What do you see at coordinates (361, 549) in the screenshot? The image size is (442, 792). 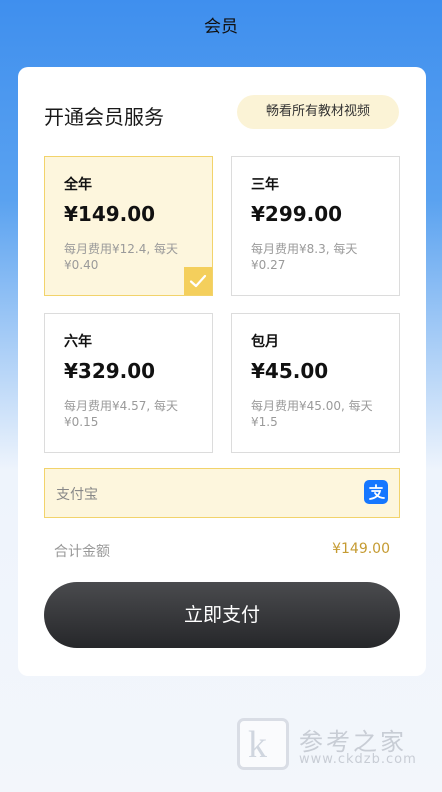 I see `total-amount: ¥149.00` at bounding box center [361, 549].